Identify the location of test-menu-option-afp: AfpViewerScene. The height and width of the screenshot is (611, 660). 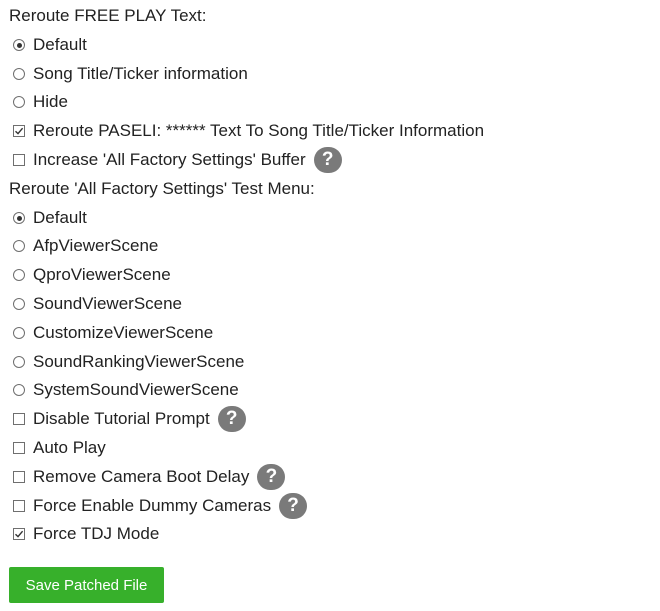
(85, 246).